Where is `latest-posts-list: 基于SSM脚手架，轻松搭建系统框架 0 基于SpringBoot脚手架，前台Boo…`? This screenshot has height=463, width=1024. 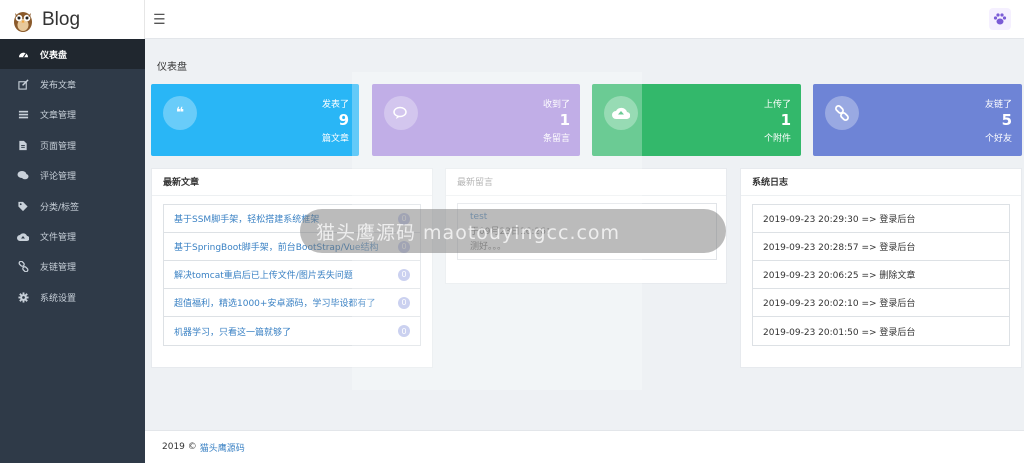
latest-posts-list: 基于SSM脚手架，轻松搭建系统框架 0 基于SpringBoot脚手架，前台Boo… is located at coordinates (292, 275).